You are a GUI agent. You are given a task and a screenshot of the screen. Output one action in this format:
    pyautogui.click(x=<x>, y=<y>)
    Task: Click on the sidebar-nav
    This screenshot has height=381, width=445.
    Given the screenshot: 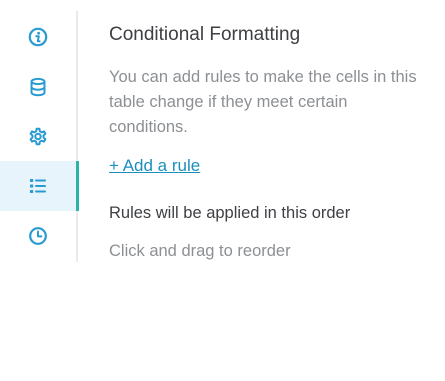 What is the action you would take?
    pyautogui.click(x=39, y=136)
    